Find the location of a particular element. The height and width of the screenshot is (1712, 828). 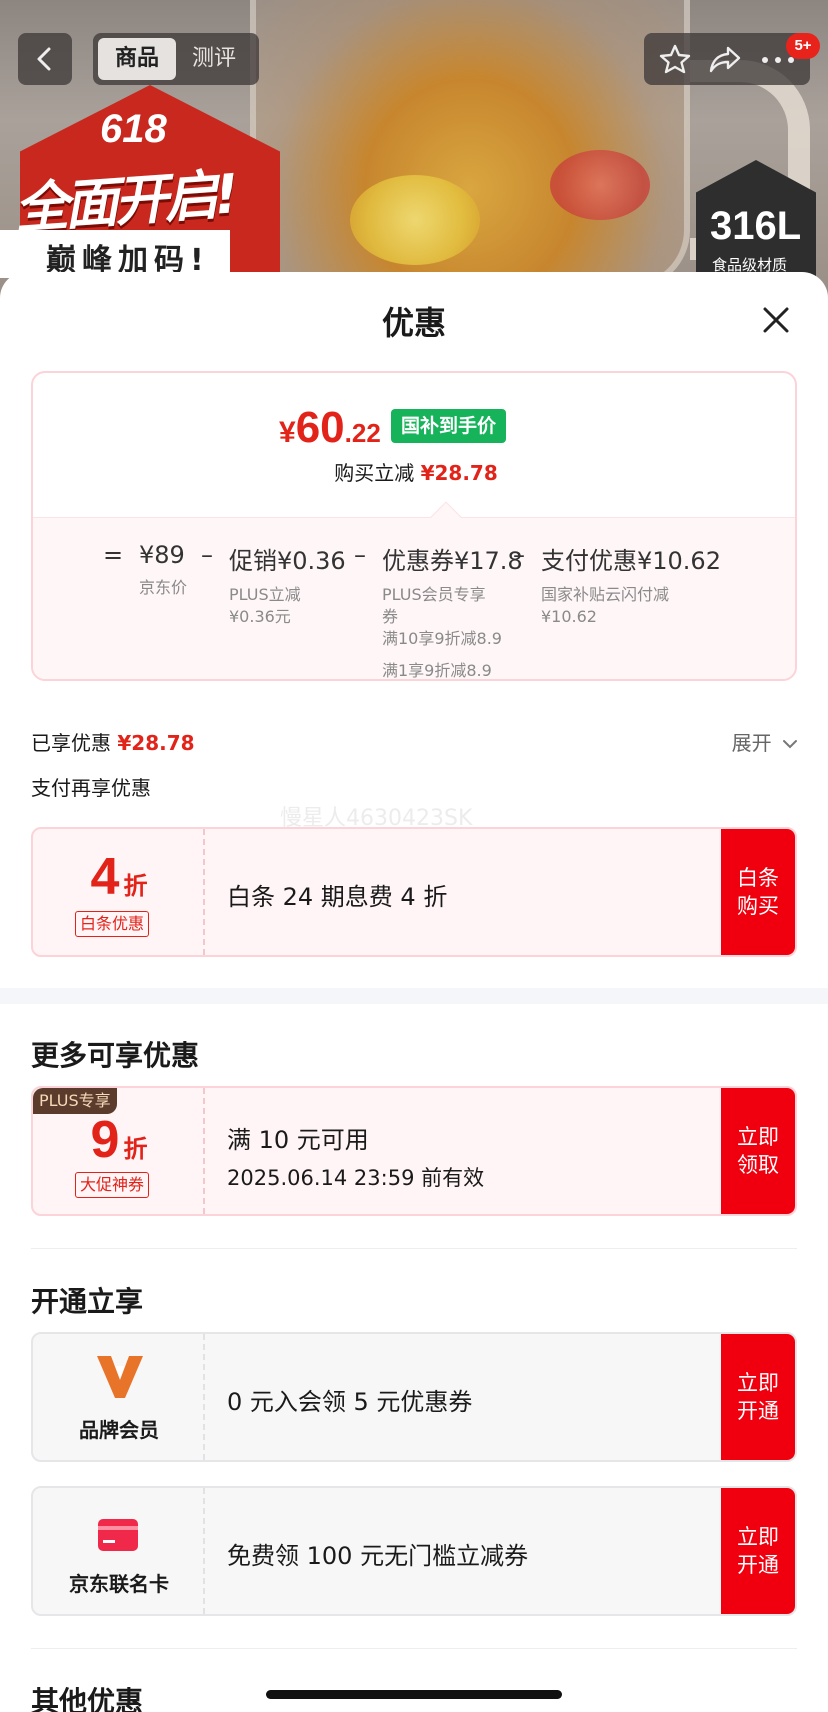

plus-discount: 9折 is located at coordinates (119, 1140).